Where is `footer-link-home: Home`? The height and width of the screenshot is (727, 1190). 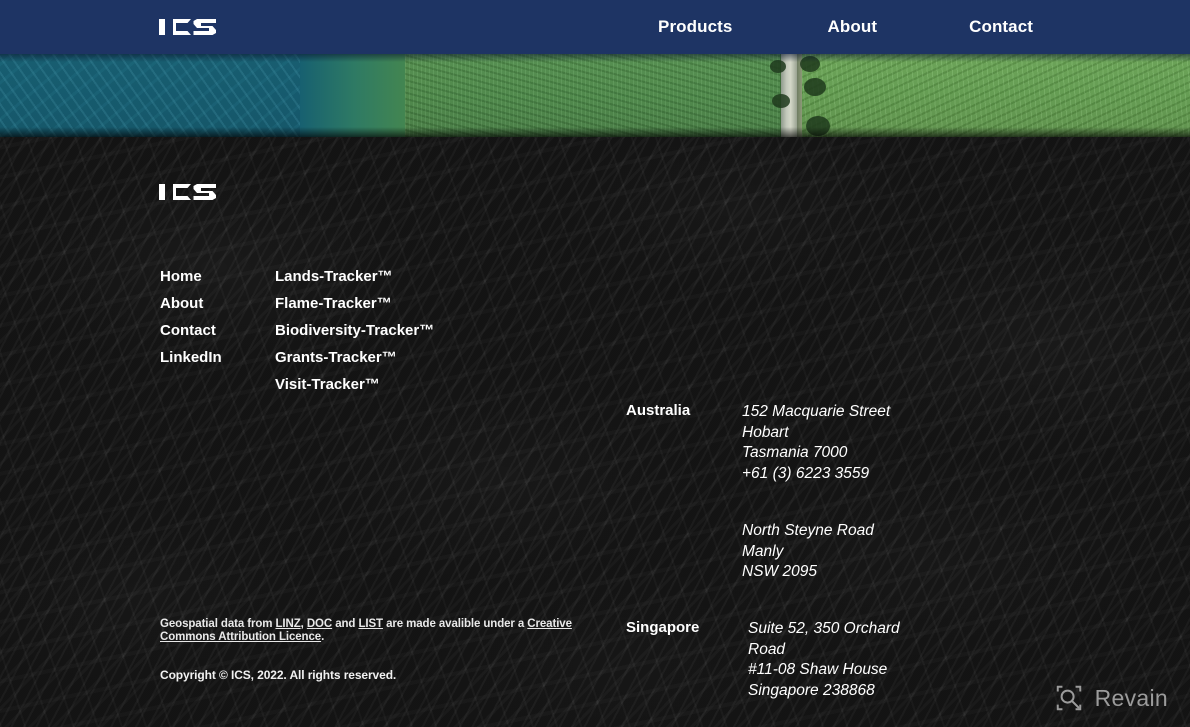
footer-link-home: Home is located at coordinates (191, 276).